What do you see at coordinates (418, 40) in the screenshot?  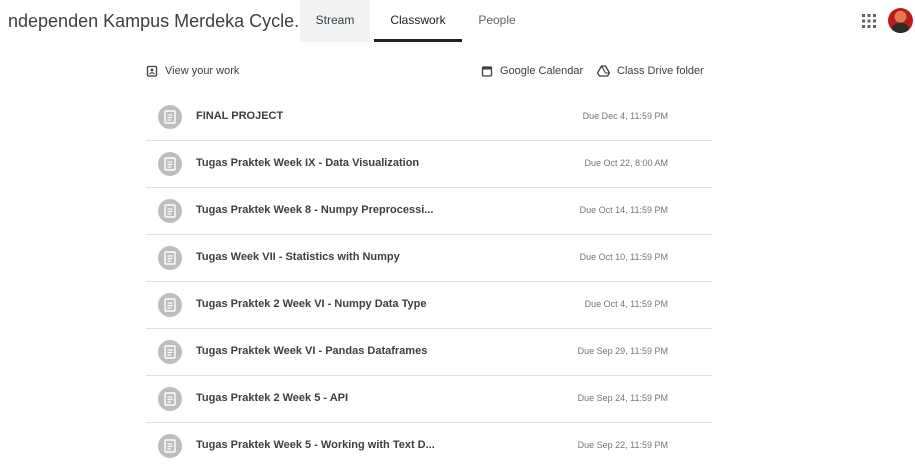 I see `active-tab-indicator` at bounding box center [418, 40].